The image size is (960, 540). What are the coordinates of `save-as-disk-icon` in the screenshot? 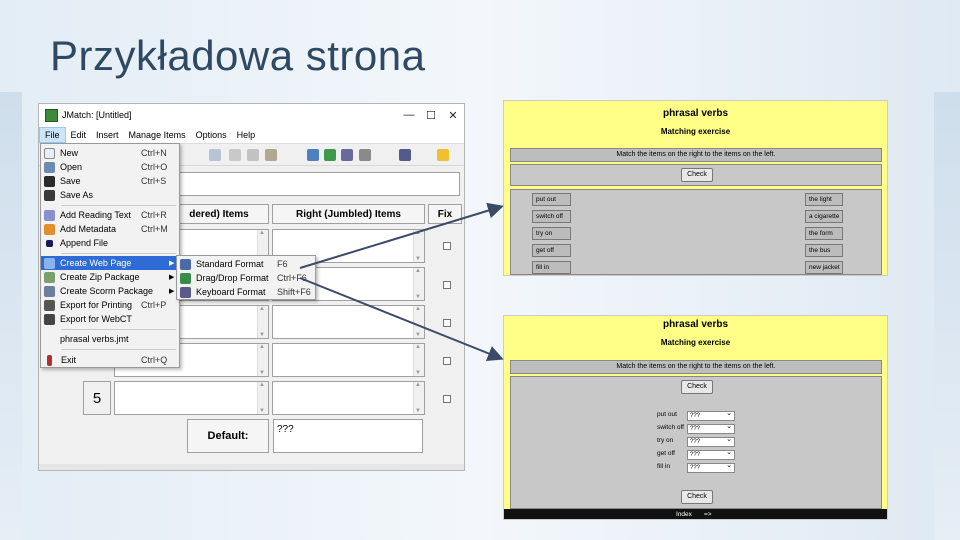 It's located at (49, 195).